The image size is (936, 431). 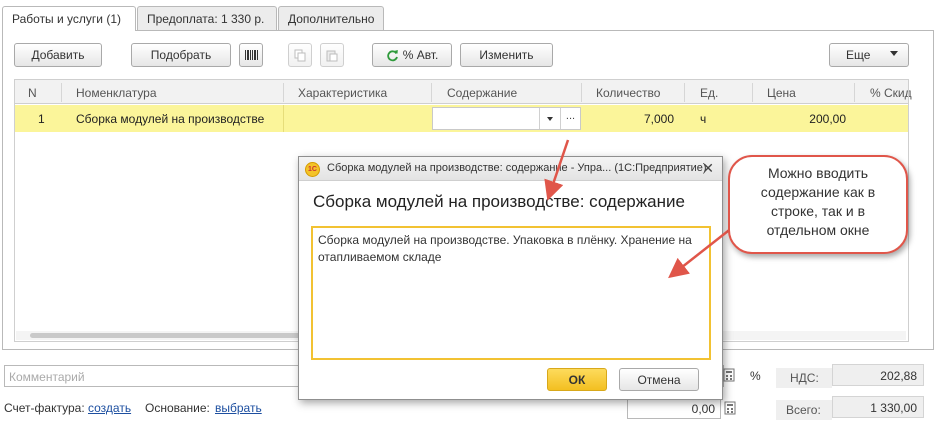 I want to click on tab-works-services: Работы и услуги (1), so click(x=69, y=18).